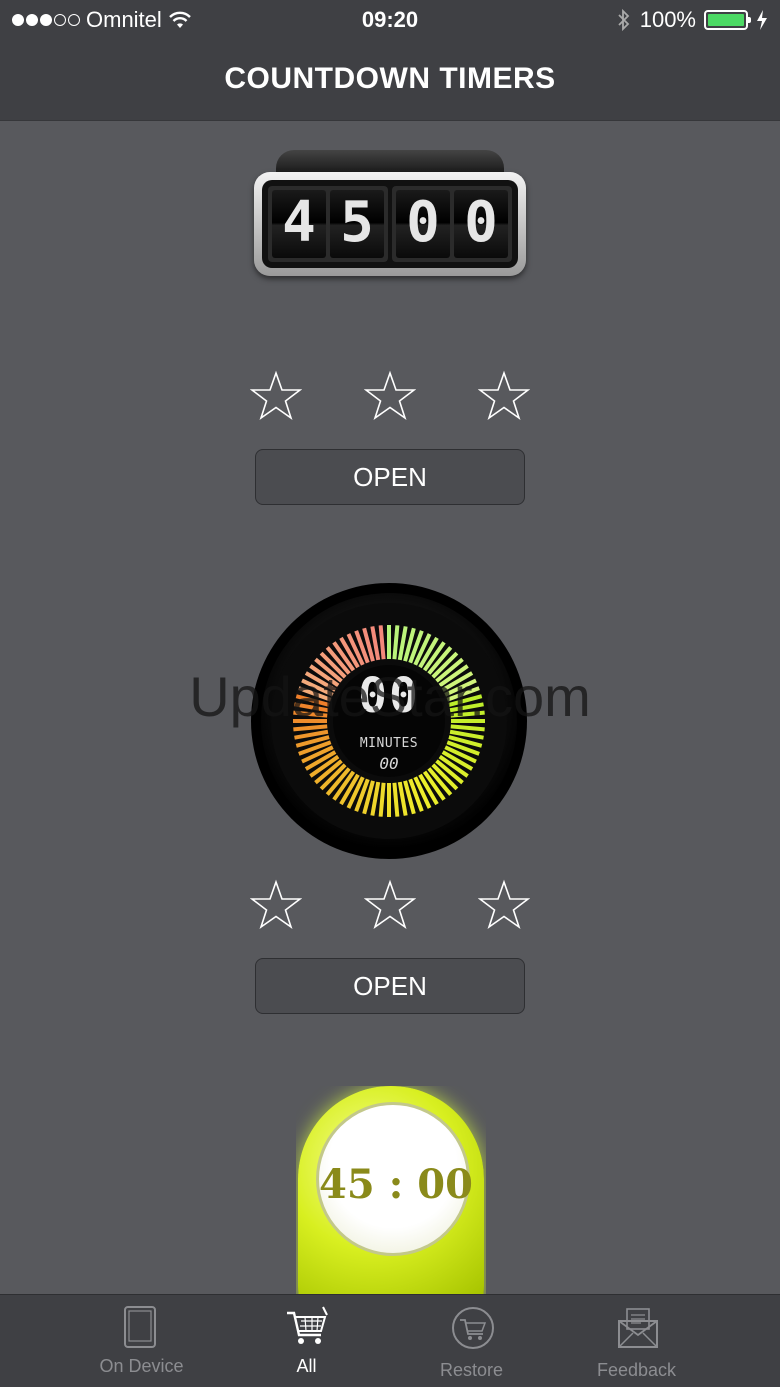 The width and height of the screenshot is (780, 1387). What do you see at coordinates (390, 214) in the screenshot?
I see `flip-clock-timer-preview: 4 5 0 0` at bounding box center [390, 214].